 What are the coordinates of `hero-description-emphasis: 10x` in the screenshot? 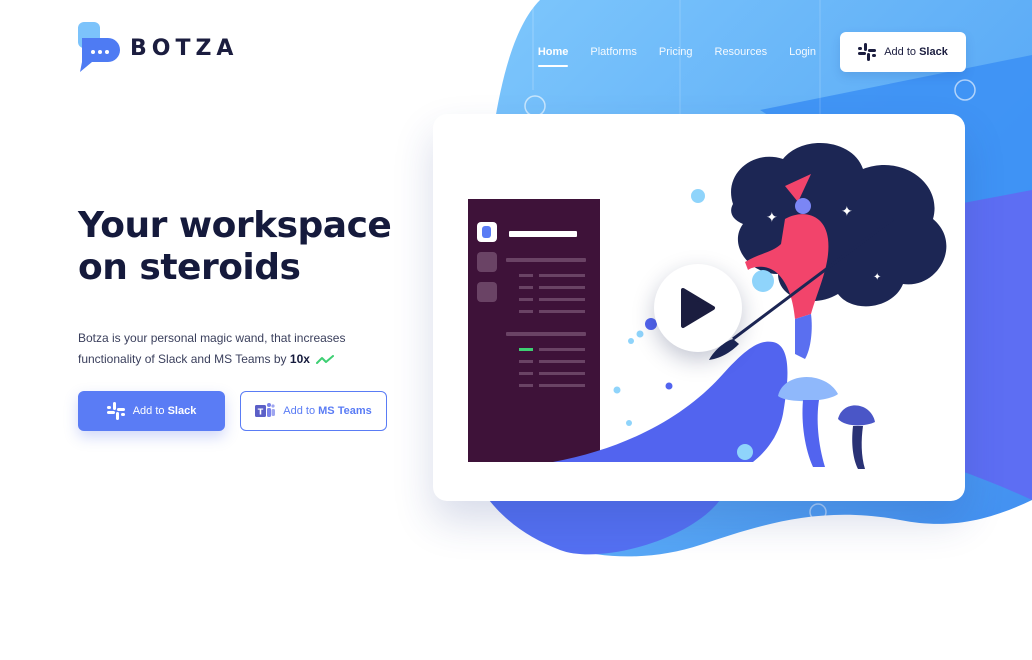 It's located at (299, 359).